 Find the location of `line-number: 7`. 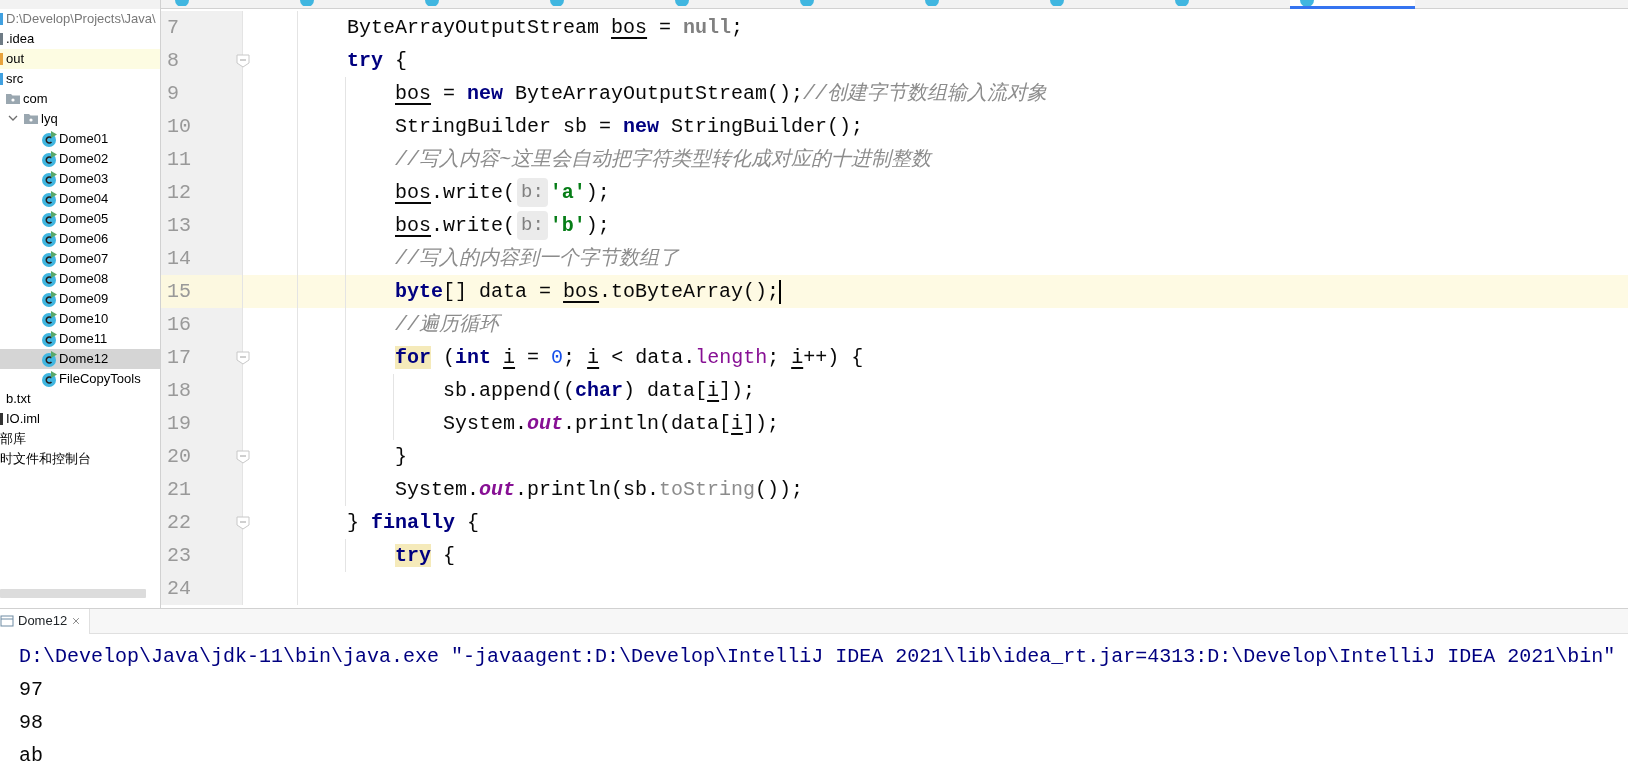

line-number: 7 is located at coordinates (172, 27).